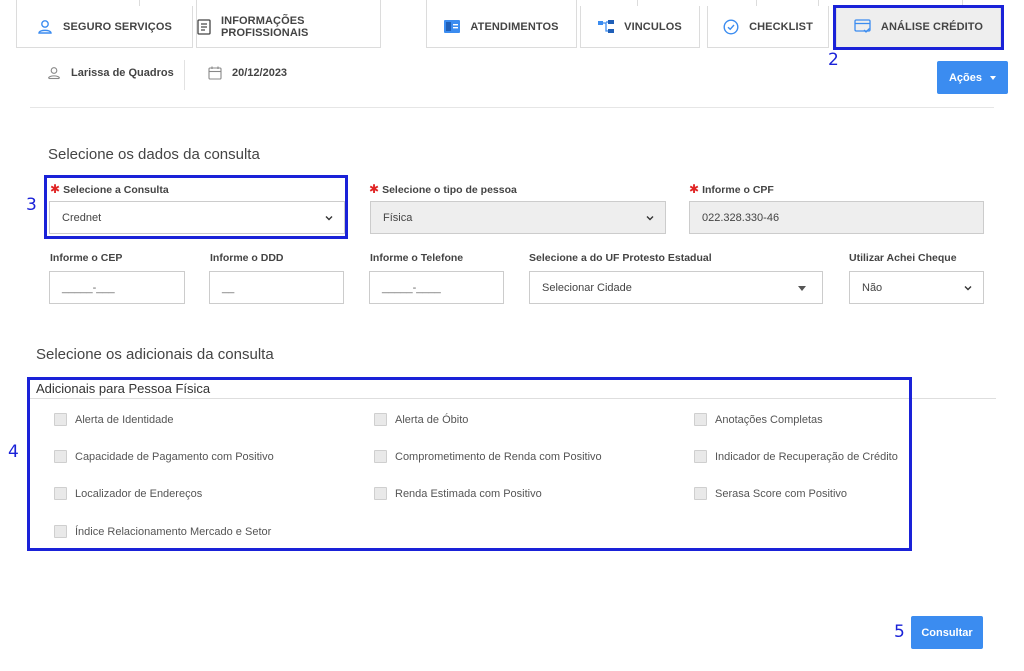 Image resolution: width=1024 pixels, height=671 pixels. What do you see at coordinates (54, 73) in the screenshot?
I see `user-outline-icon` at bounding box center [54, 73].